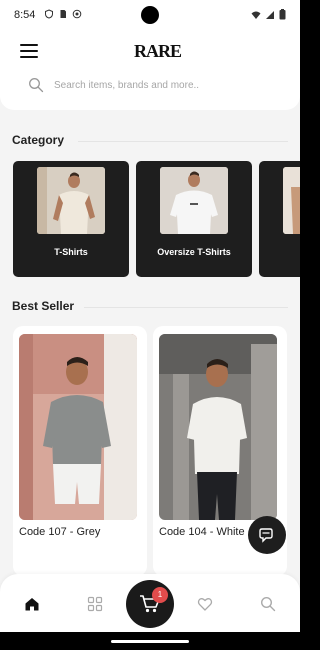  I want to click on search-bar, so click(153, 85).